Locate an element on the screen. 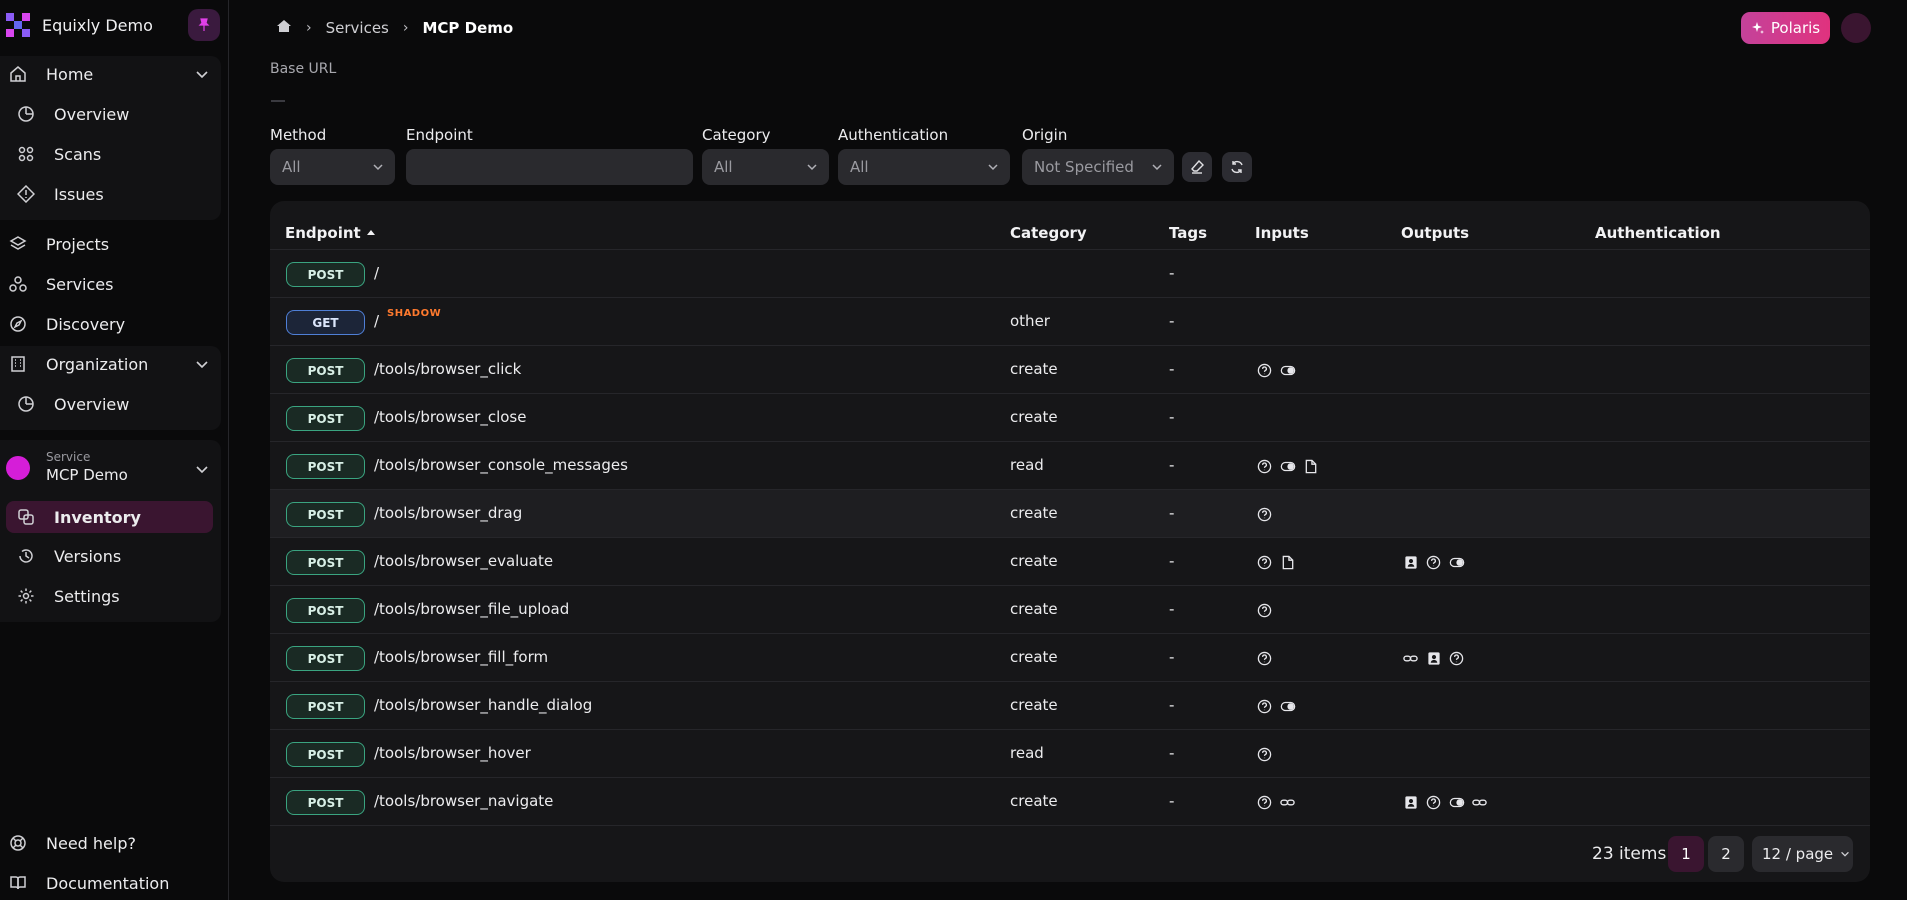 The image size is (1907, 900). origin-select: Not Specified is located at coordinates (1098, 167).